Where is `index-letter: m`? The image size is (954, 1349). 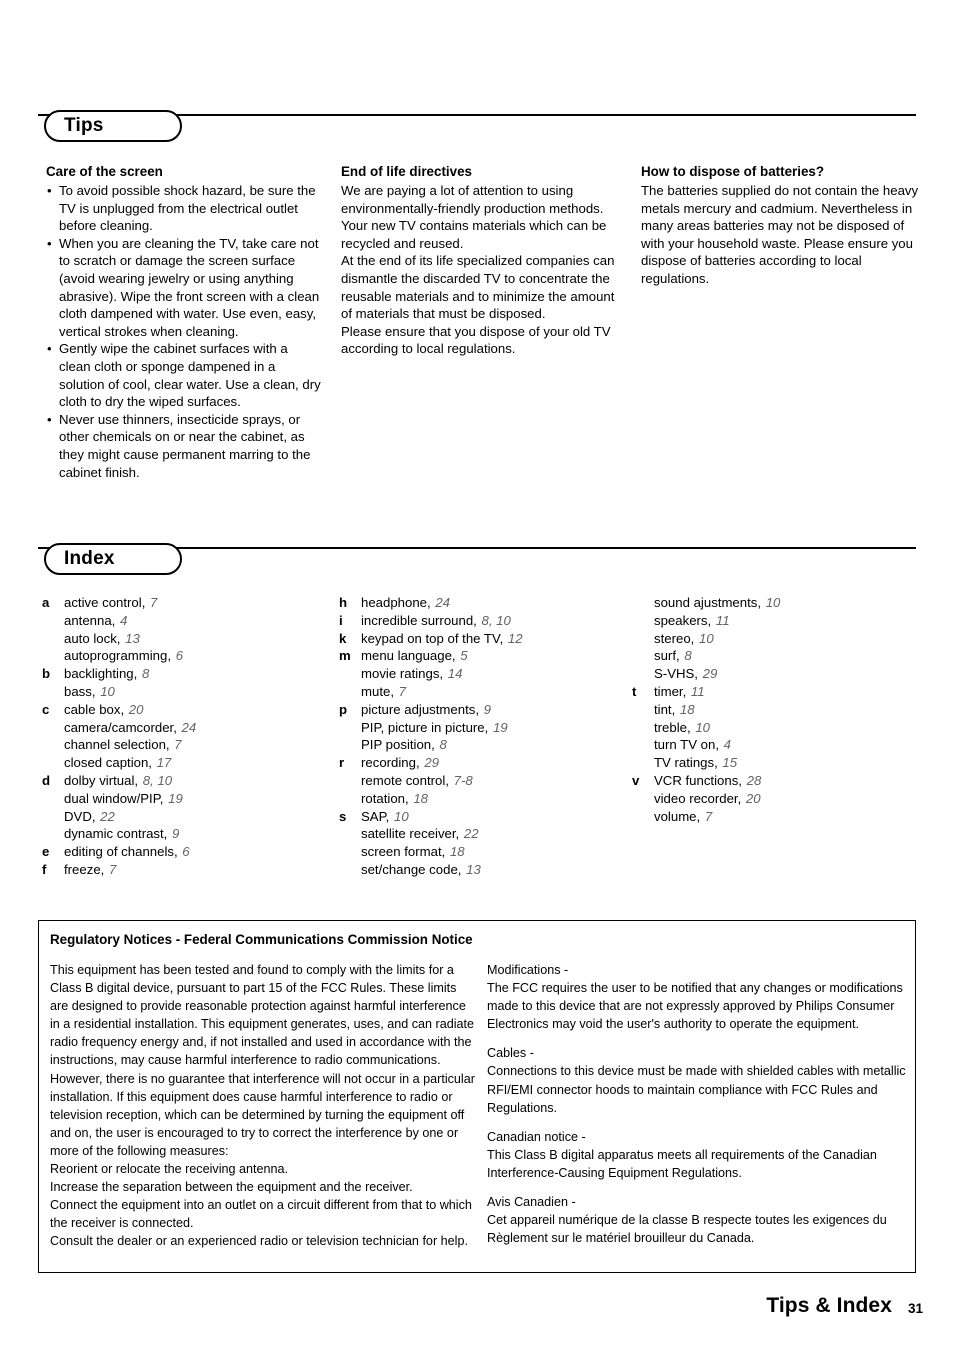
index-letter: m is located at coordinates (345, 656).